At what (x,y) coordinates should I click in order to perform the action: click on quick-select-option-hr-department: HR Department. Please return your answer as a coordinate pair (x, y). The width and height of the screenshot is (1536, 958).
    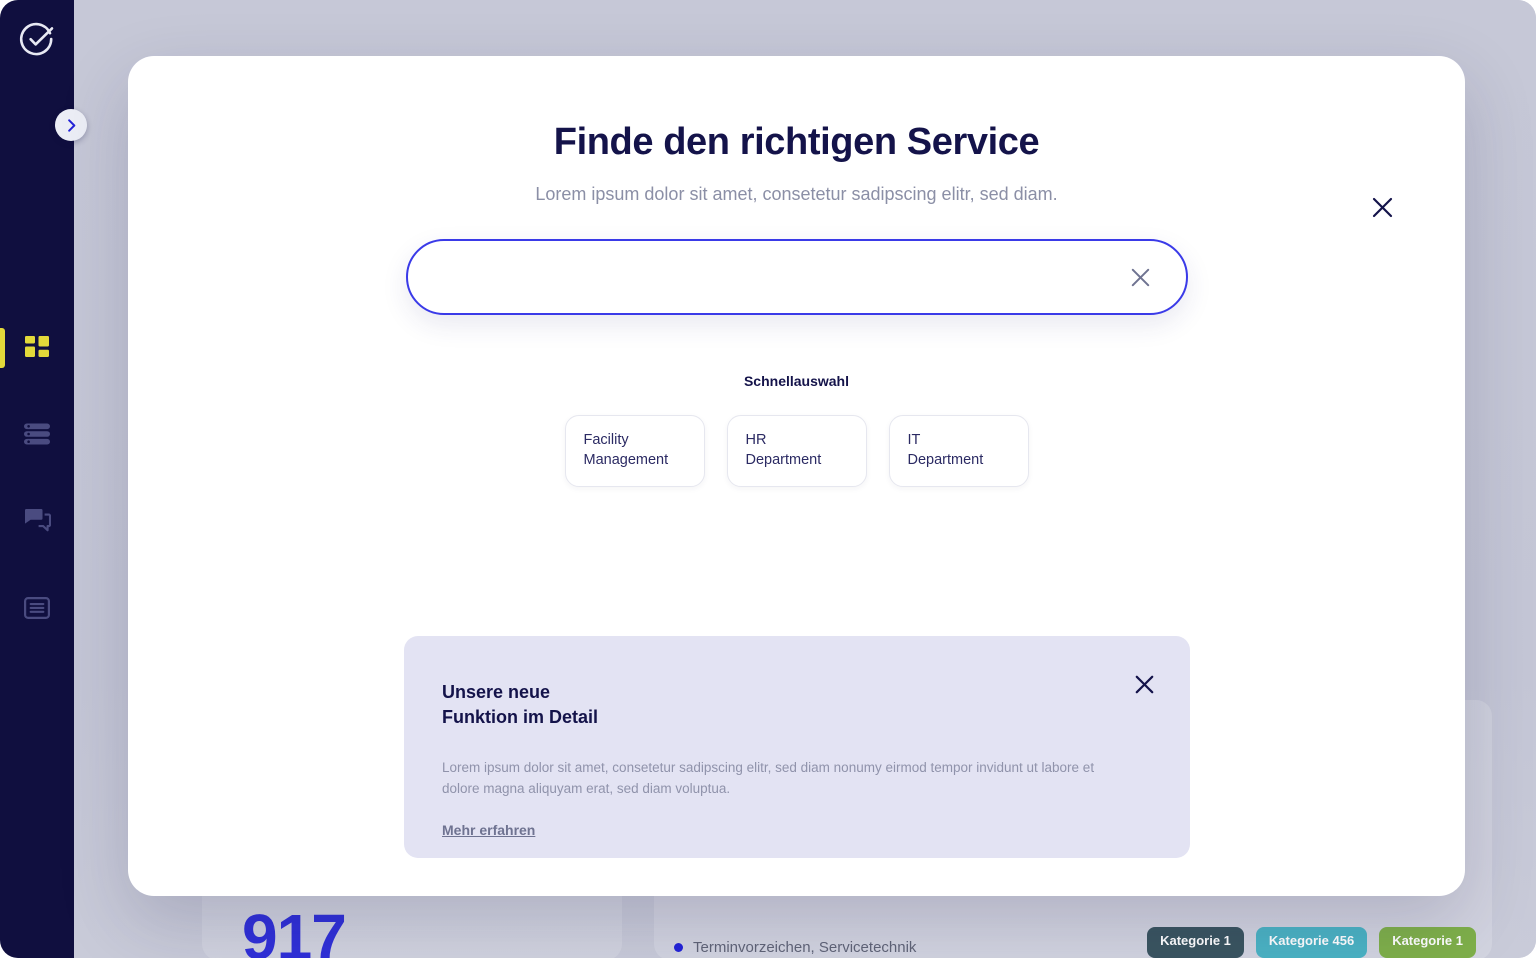
    Looking at the image, I should click on (796, 451).